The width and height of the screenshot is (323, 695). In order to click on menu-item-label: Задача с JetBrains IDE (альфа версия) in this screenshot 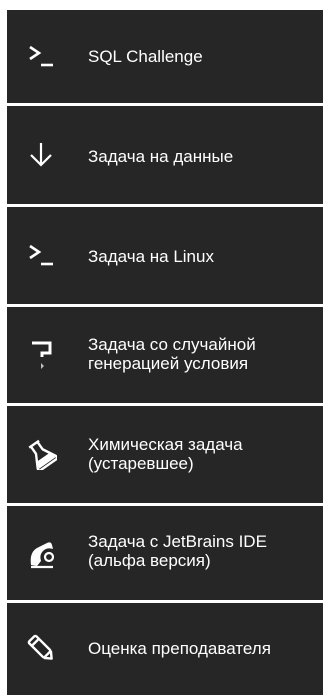, I will do `click(177, 551)`.